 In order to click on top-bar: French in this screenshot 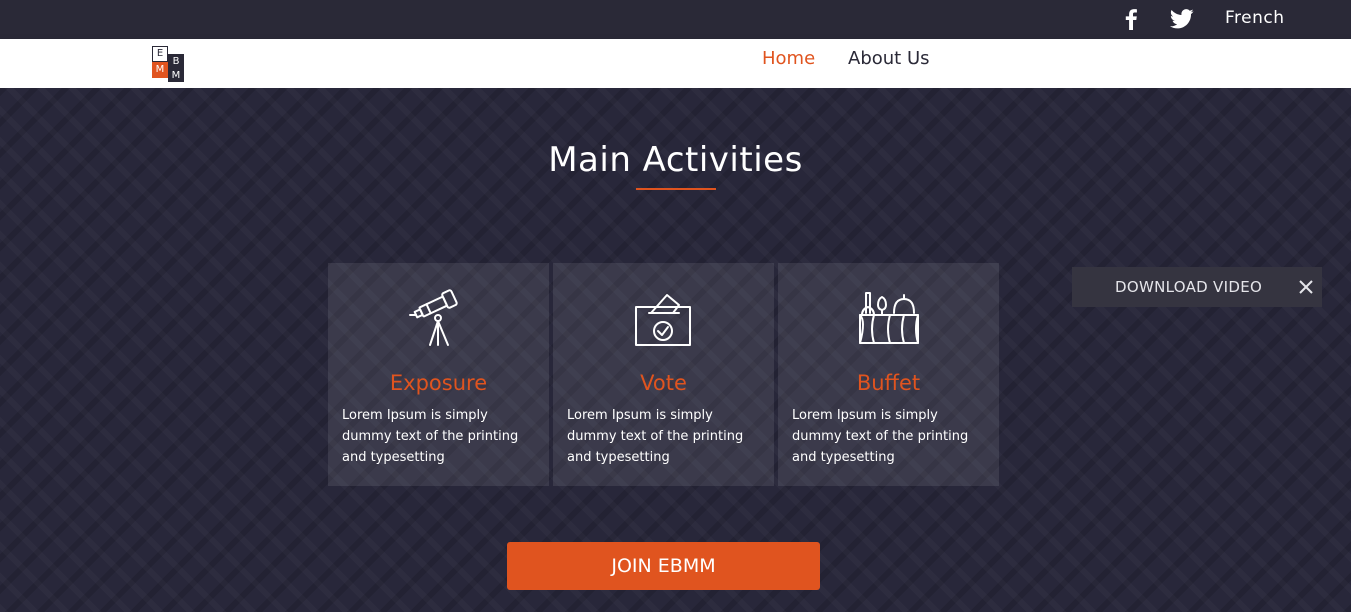, I will do `click(675, 19)`.